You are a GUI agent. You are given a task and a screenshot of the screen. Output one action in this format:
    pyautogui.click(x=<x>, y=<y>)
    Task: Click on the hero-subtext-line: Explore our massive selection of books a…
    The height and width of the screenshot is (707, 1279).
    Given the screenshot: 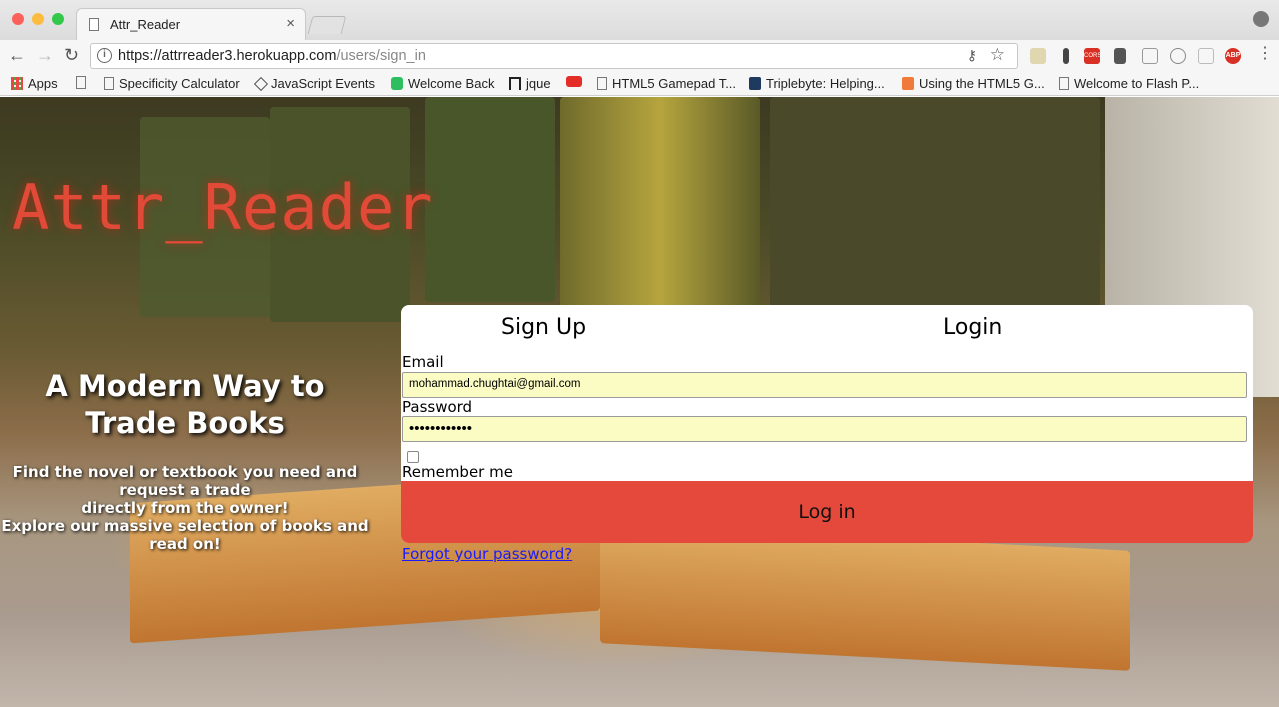 What is the action you would take?
    pyautogui.click(x=185, y=535)
    